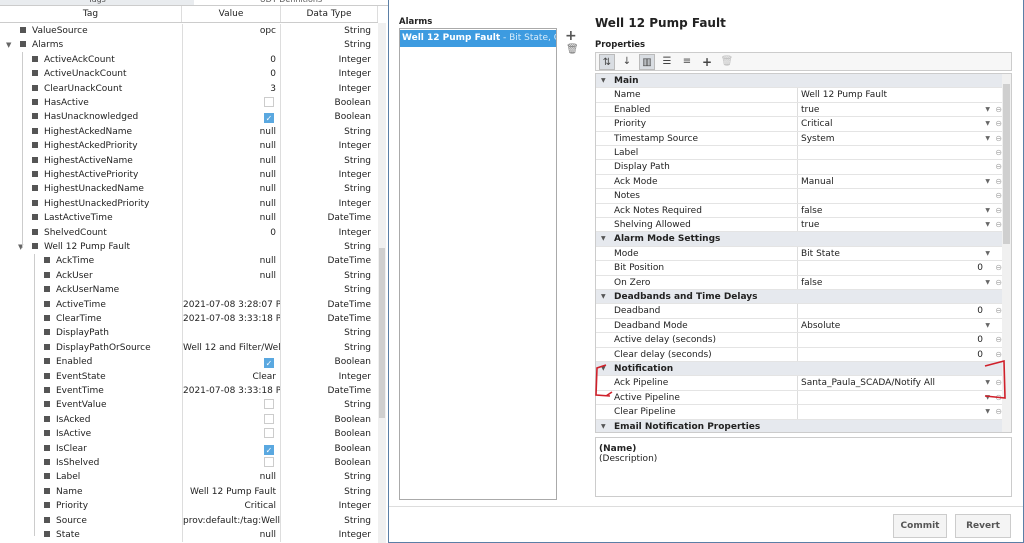  Describe the element at coordinates (189, 391) in the screenshot. I see `table-row: EventTime 2021-07-08 3:33:18 PM DateTime` at that location.